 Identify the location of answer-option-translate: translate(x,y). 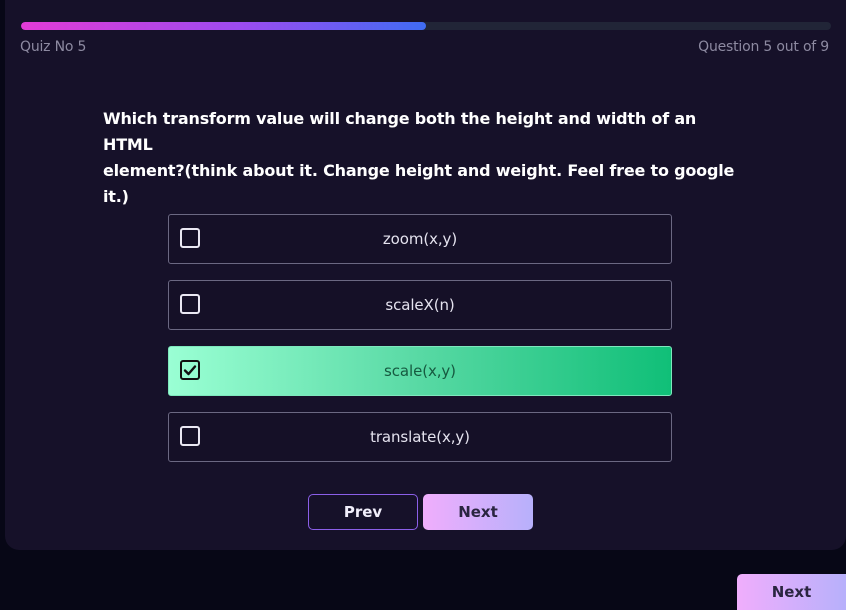
(420, 437).